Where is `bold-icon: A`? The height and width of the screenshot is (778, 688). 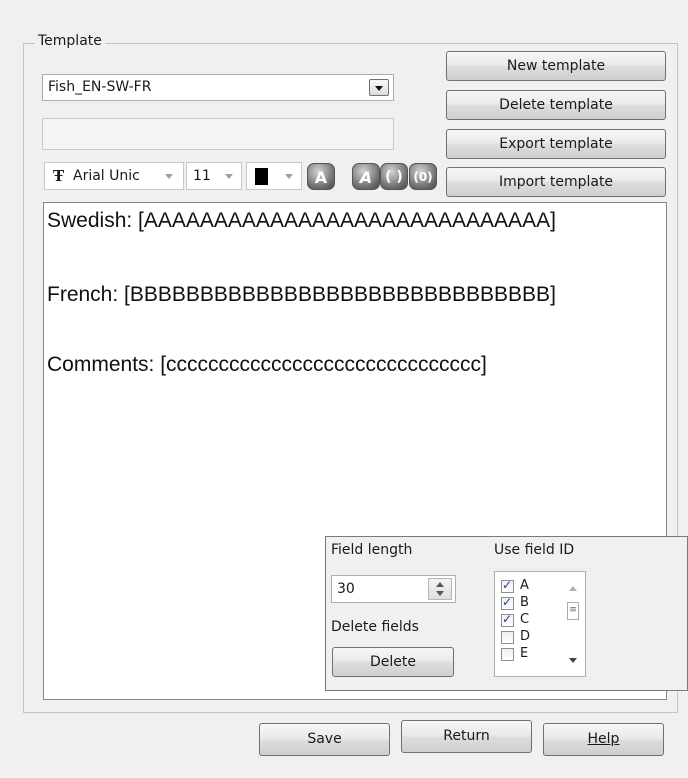 bold-icon: A is located at coordinates (321, 177).